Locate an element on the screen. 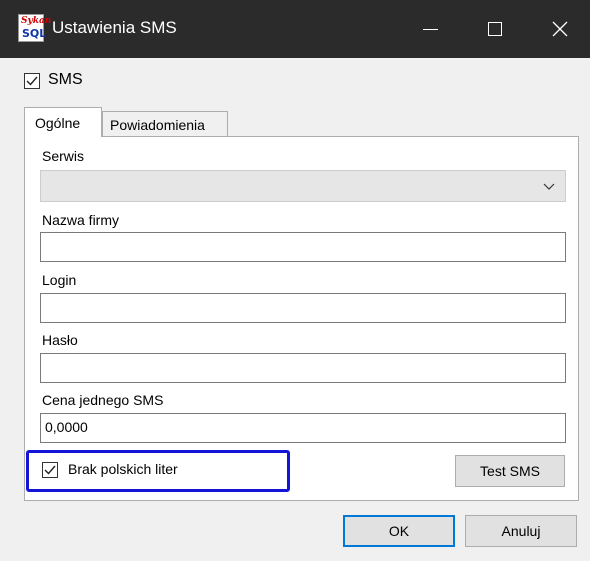 The height and width of the screenshot is (561, 590). app-logo-icon: Sykan SQL is located at coordinates (34, 28).